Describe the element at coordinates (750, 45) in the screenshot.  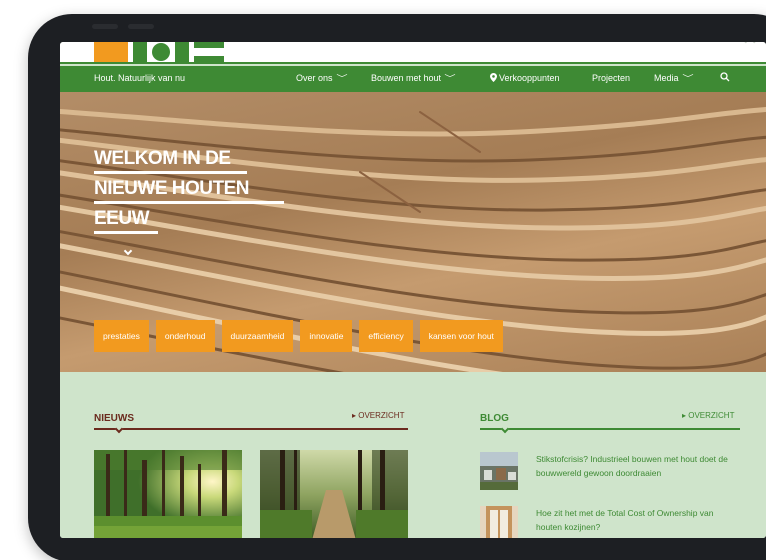
I see `corner-marker` at that location.